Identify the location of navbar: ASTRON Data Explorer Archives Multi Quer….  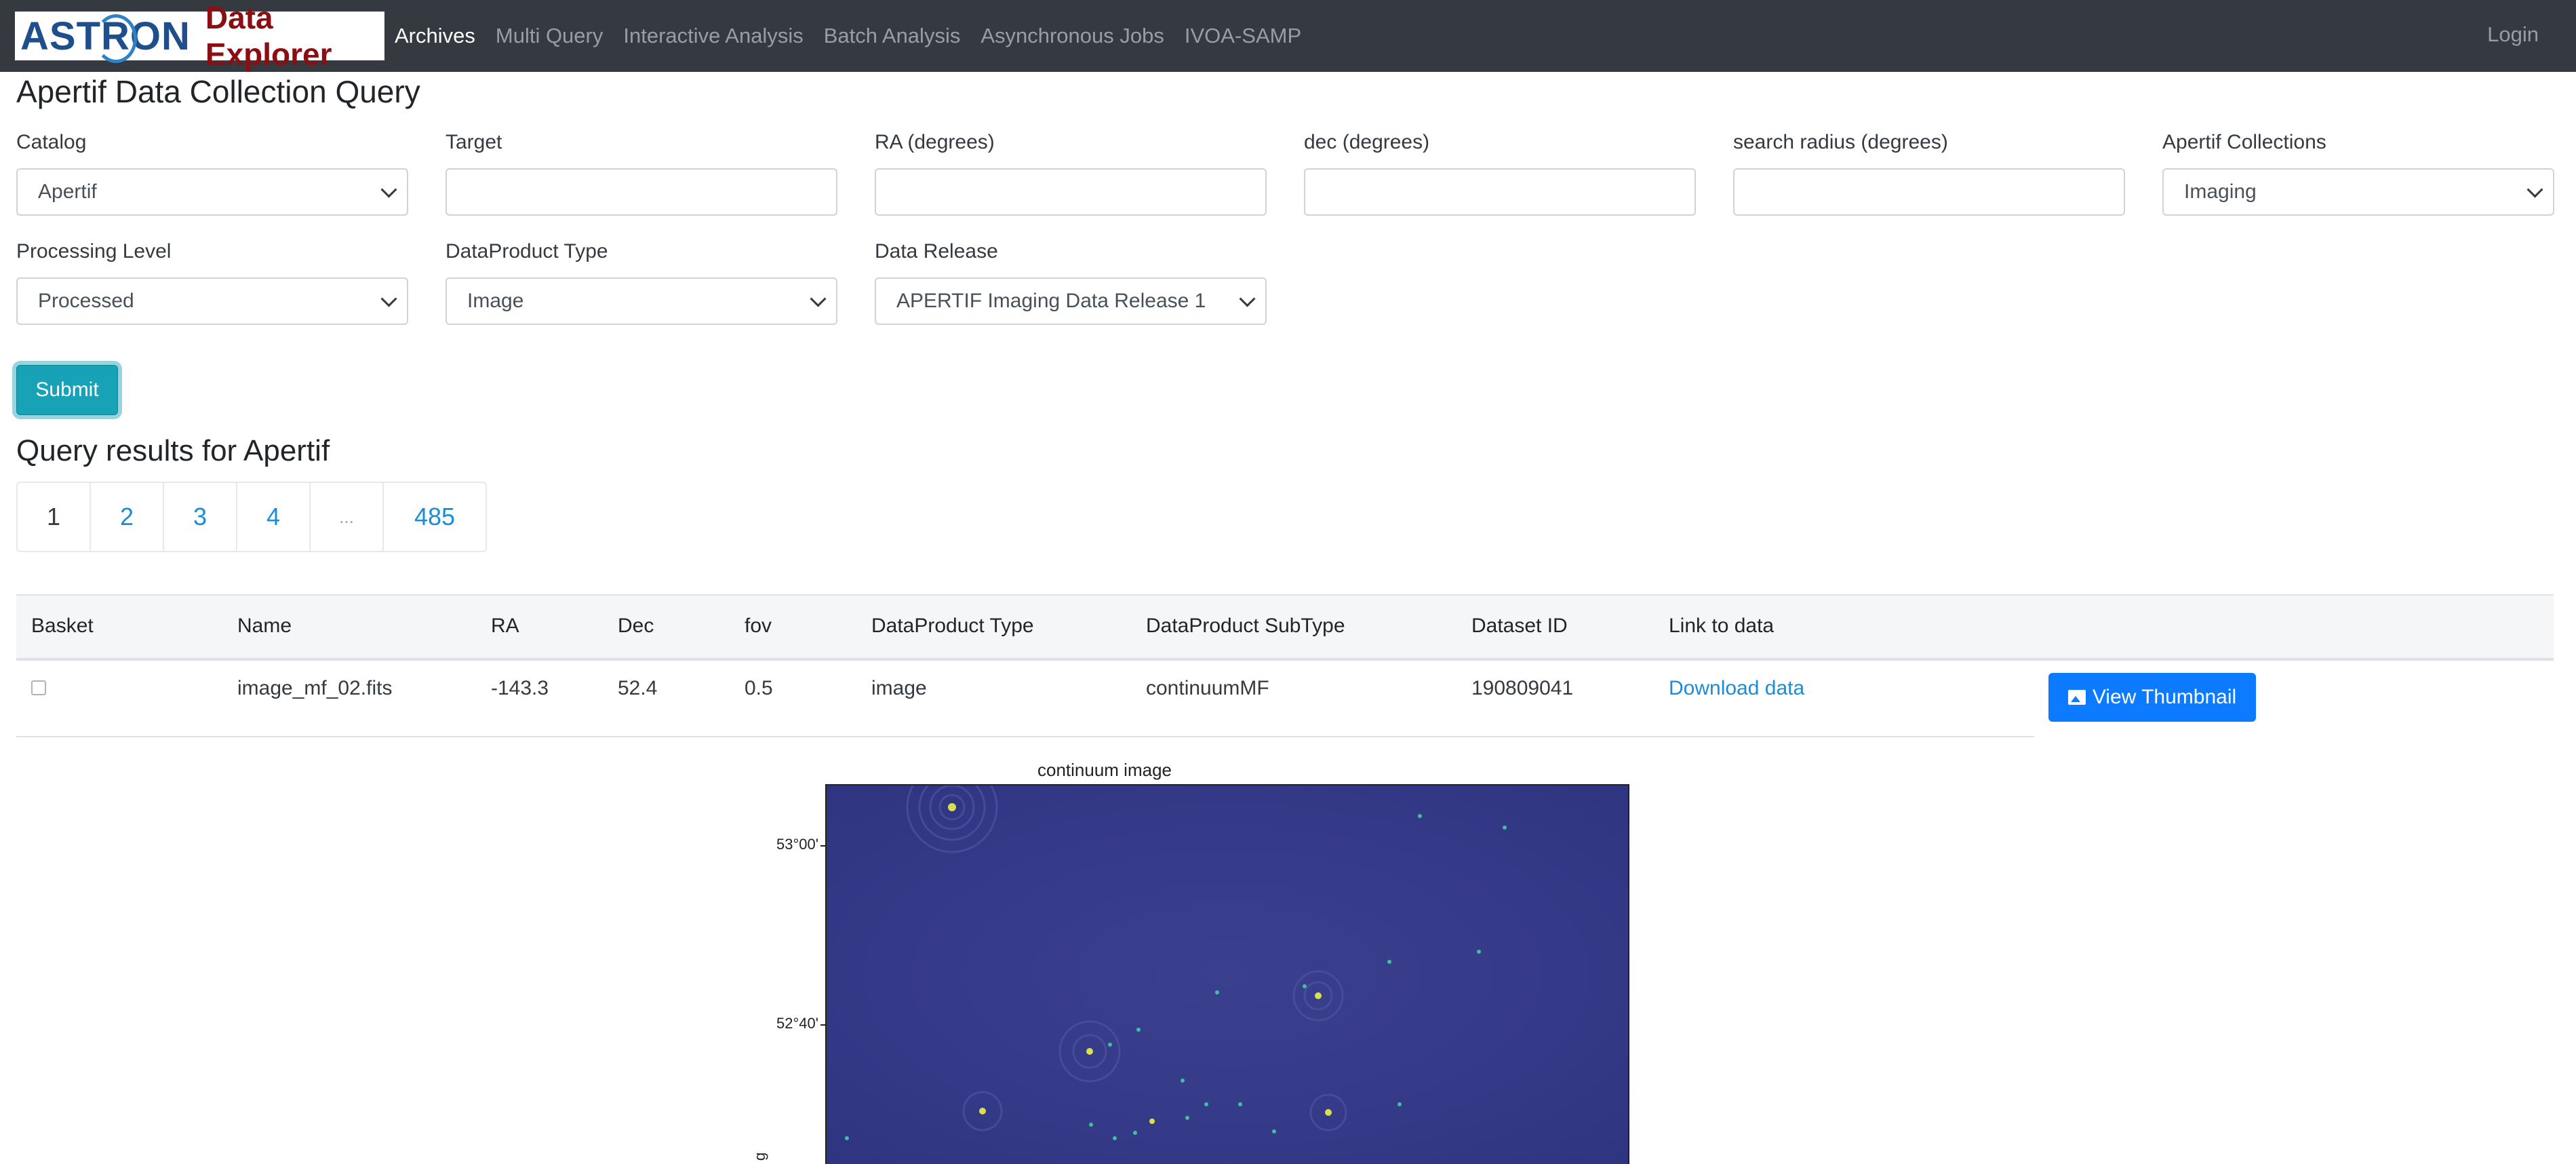
(1288, 36).